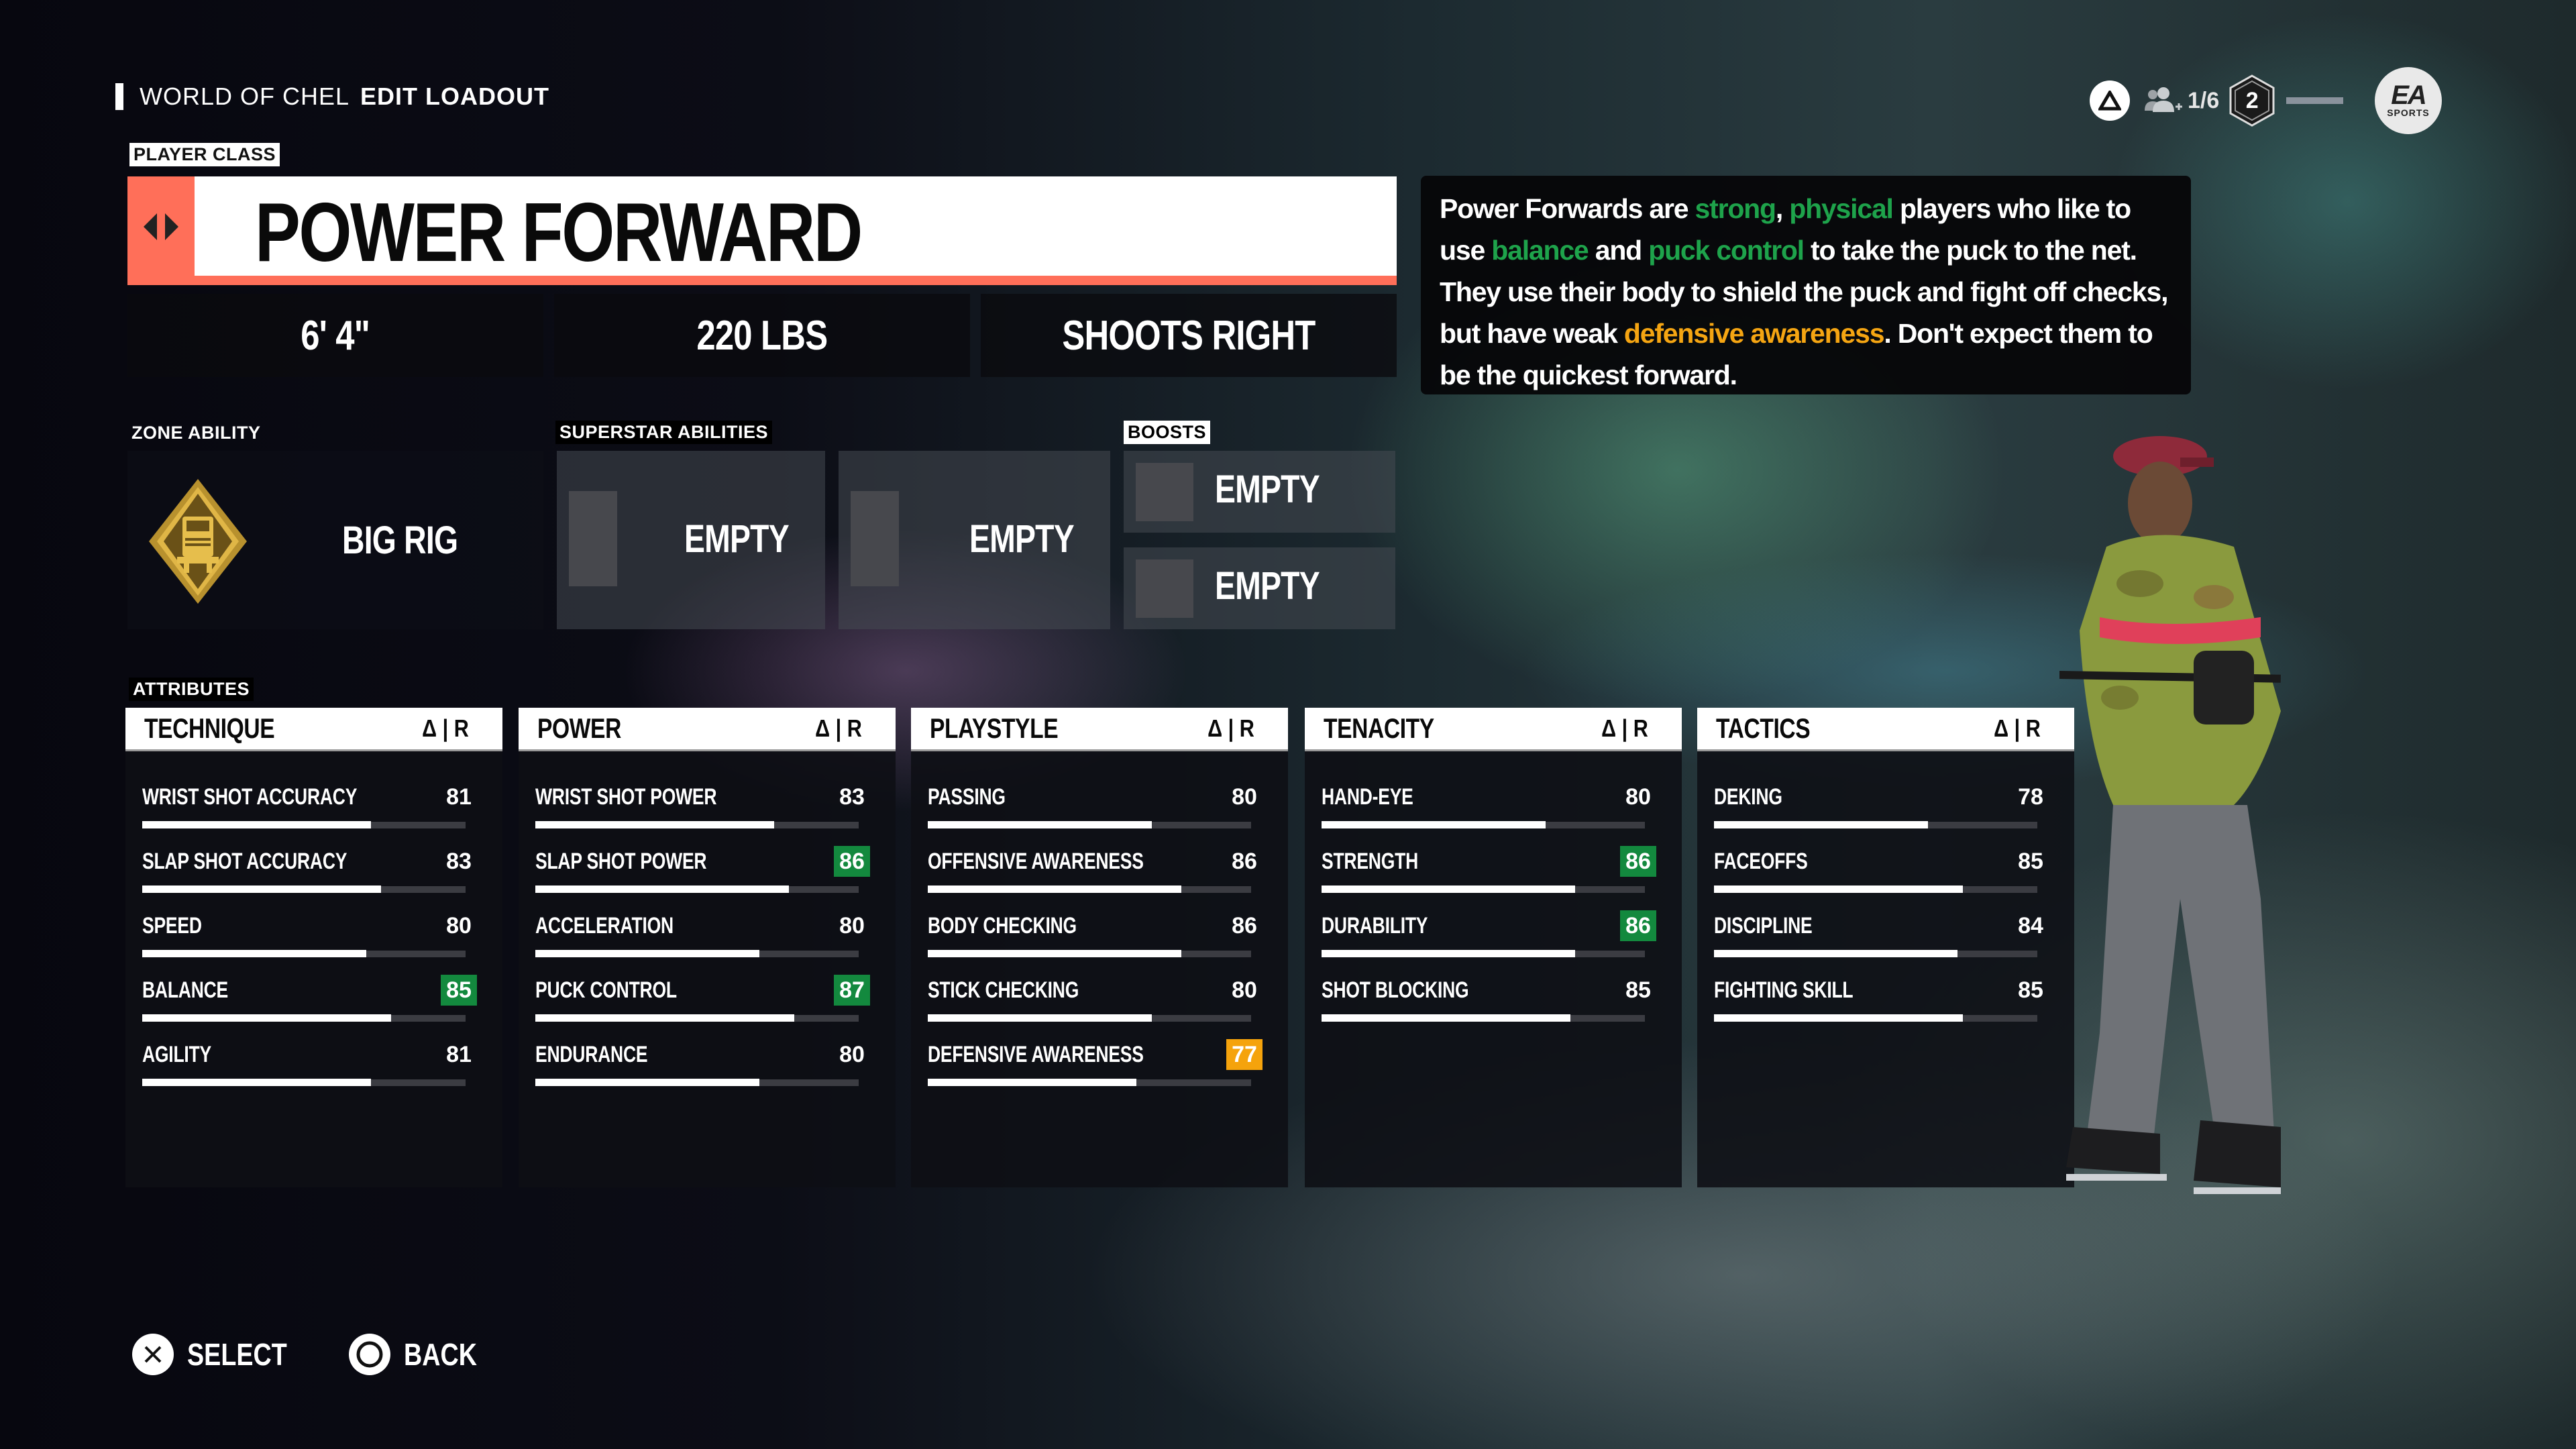 This screenshot has width=2576, height=1449. I want to click on attribute-value: 80, so click(1244, 990).